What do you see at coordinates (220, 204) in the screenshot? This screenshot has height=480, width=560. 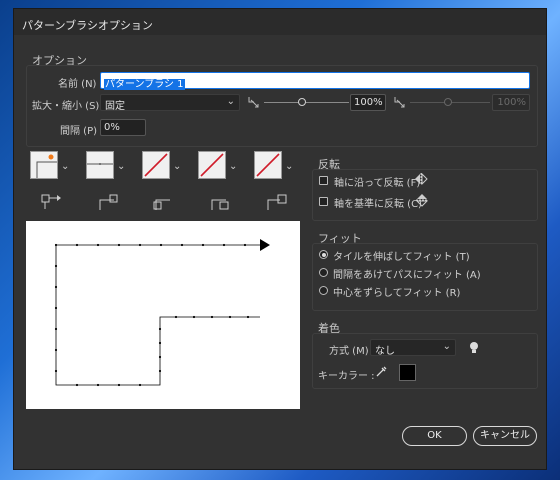 I see `start-tile-type-icon` at bounding box center [220, 204].